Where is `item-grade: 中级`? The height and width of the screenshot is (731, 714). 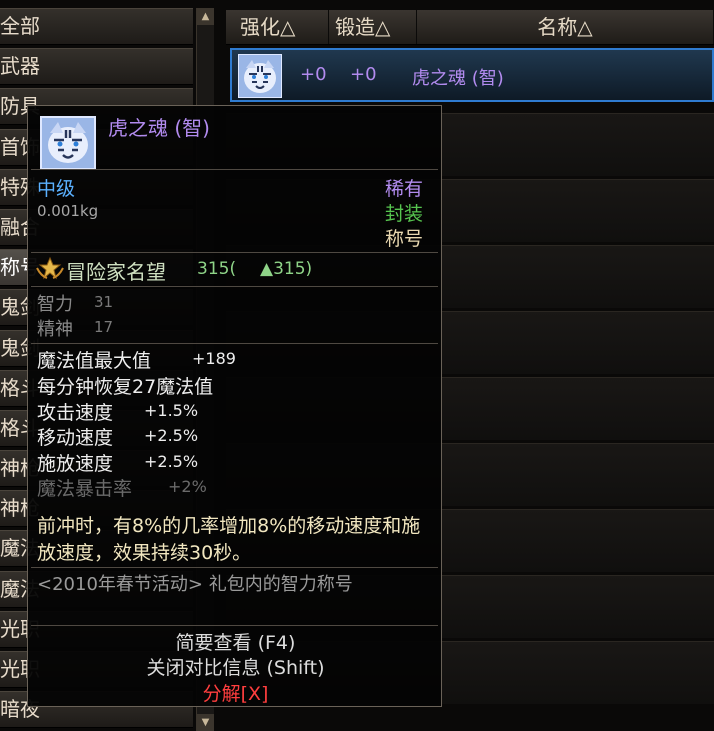 item-grade: 中级 is located at coordinates (56, 189).